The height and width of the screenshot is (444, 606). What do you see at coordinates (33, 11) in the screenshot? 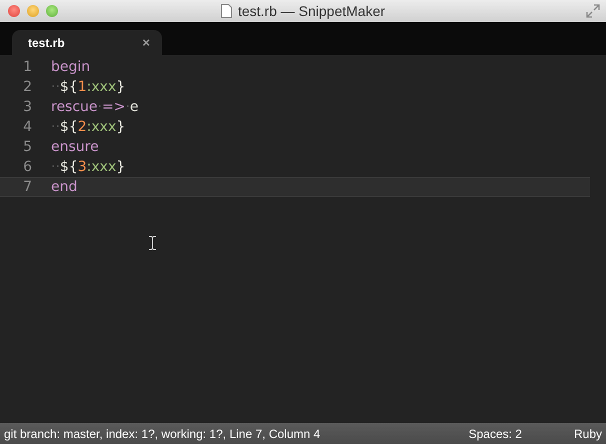
I see `minimize-window-button` at bounding box center [33, 11].